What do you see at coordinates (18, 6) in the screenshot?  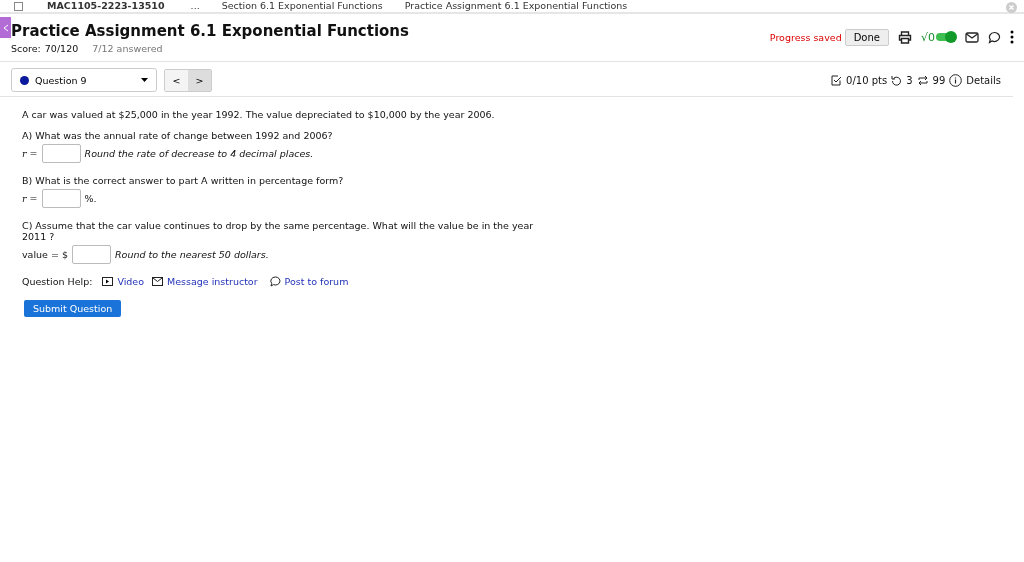 I see `page-icon` at bounding box center [18, 6].